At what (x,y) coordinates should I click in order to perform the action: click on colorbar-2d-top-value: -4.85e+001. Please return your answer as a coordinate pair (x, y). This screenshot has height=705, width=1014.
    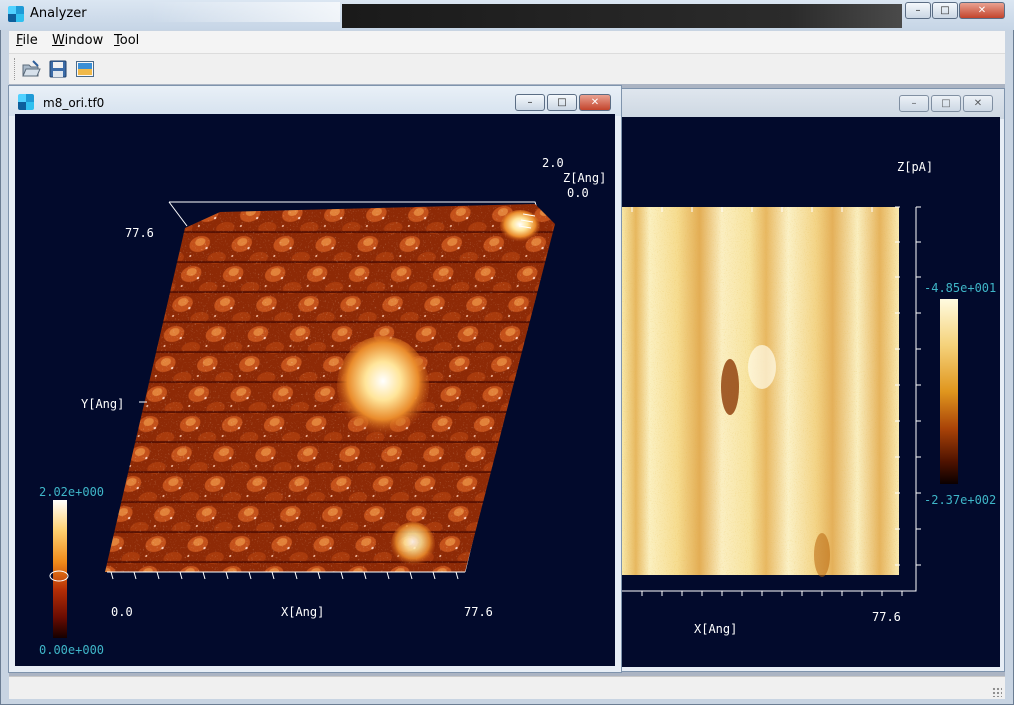
    Looking at the image, I should click on (960, 288).